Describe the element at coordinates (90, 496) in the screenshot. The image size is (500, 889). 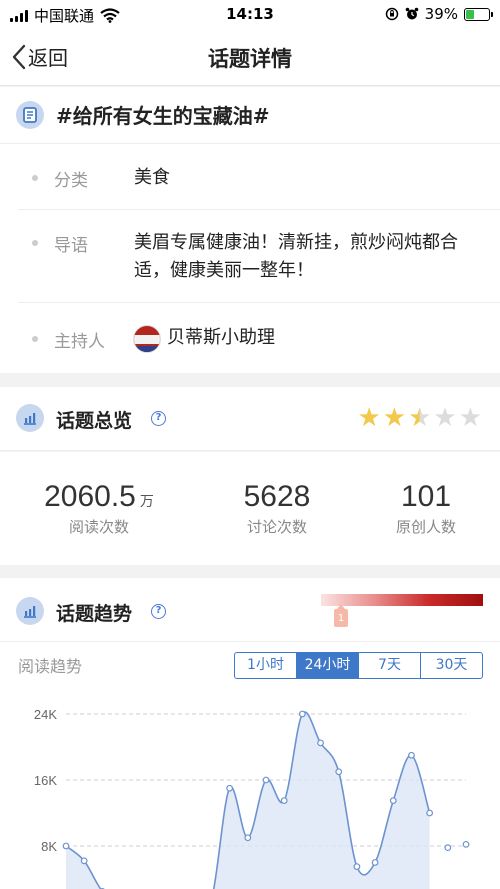
I see `stat-value: 2060.5` at that location.